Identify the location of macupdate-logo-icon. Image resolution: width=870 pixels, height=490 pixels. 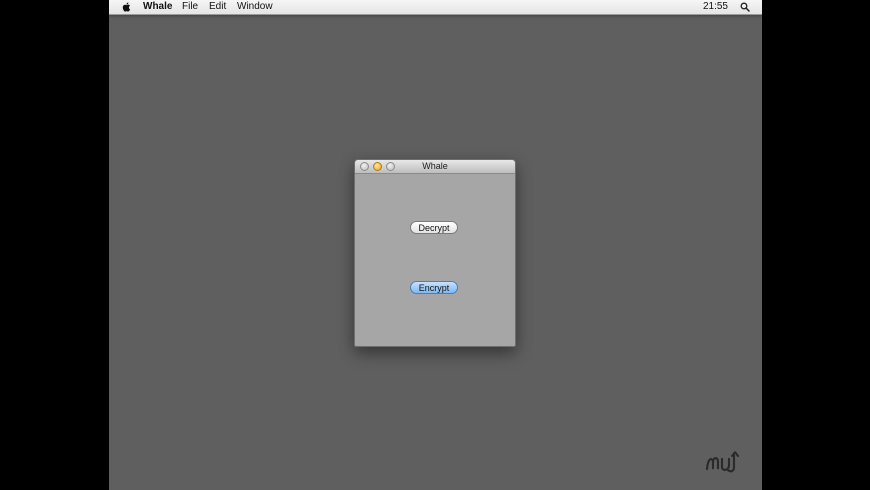
(722, 461).